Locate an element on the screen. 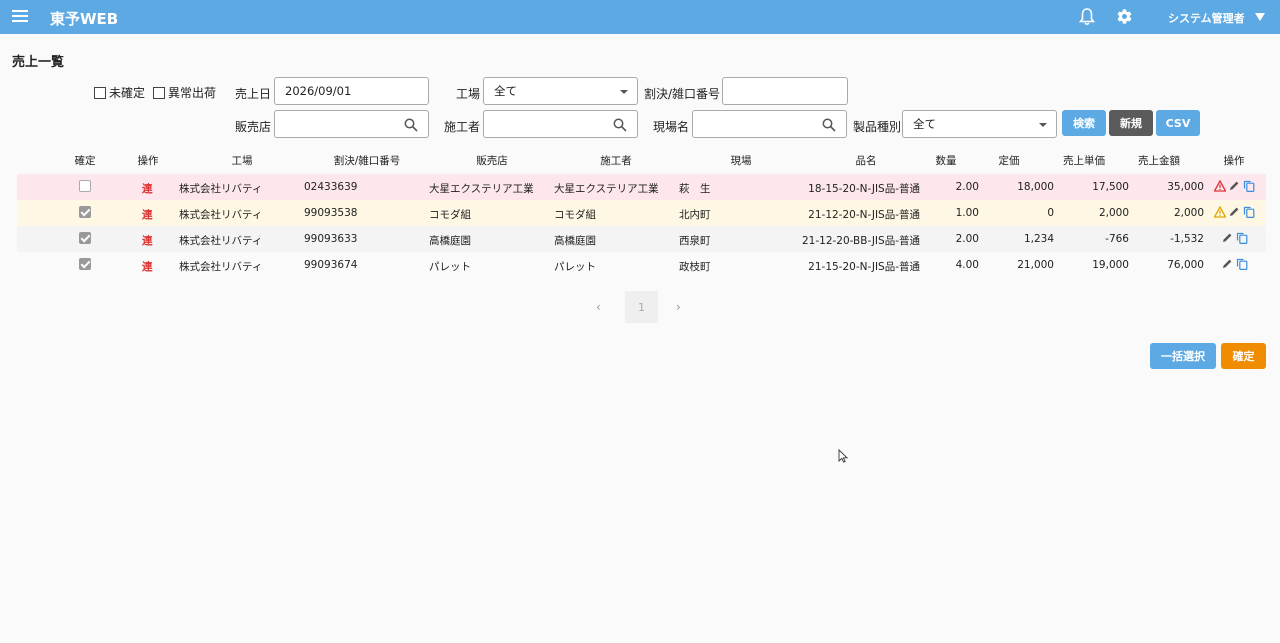  sales-date-value: 2026/09/01 is located at coordinates (318, 91).